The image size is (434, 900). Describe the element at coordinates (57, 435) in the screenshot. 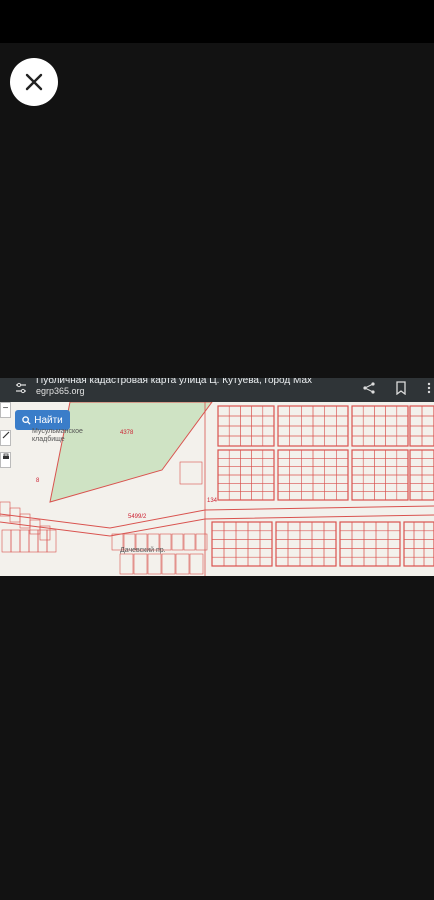

I see `cemetery-label: Мусульманское кладбище` at that location.